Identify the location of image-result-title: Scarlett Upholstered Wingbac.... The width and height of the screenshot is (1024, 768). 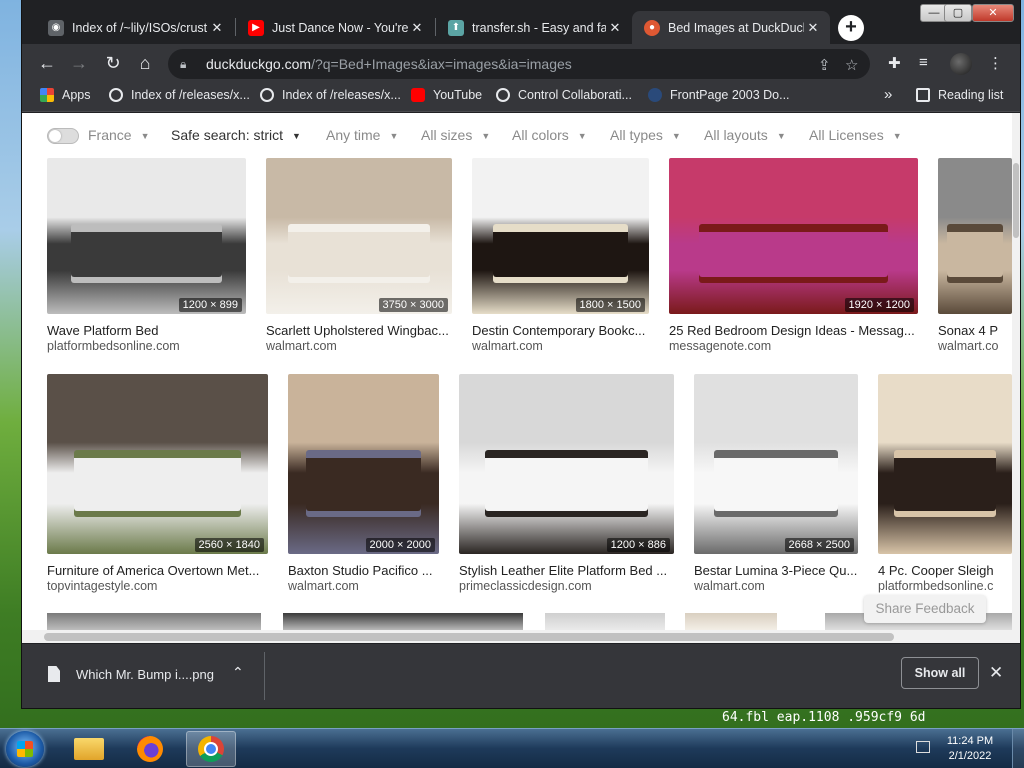
(359, 330).